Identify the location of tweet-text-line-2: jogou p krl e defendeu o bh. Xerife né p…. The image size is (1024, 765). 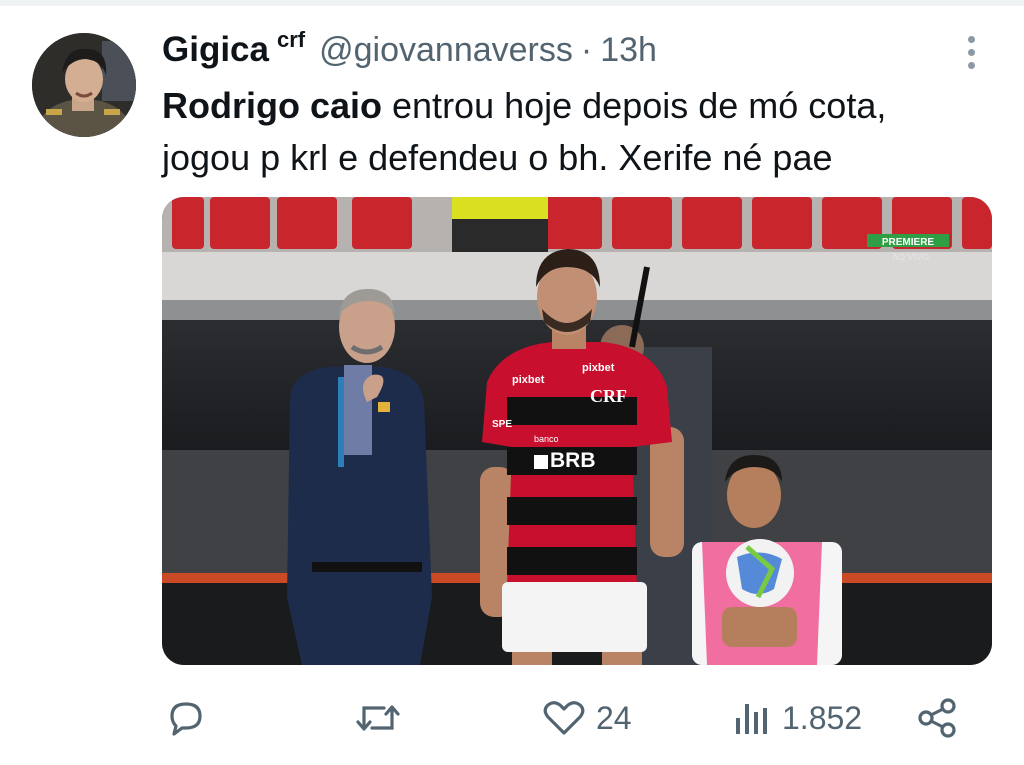
(497, 157).